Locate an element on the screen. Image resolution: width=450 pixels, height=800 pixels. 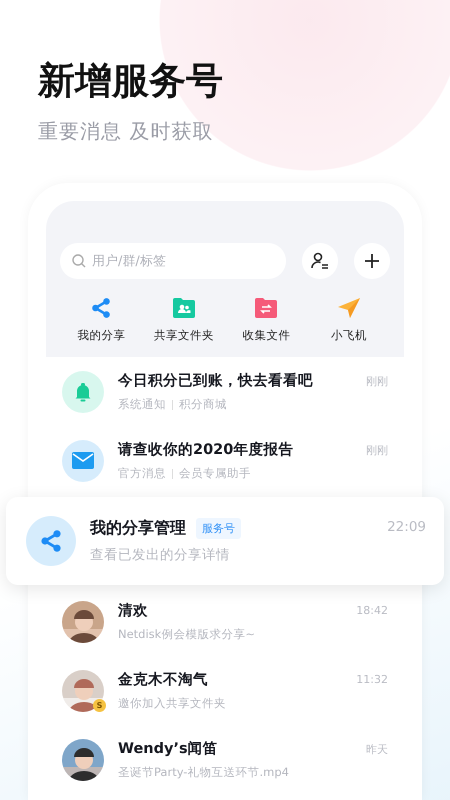
message-preview: Netdisk例会模版求分享~ is located at coordinates (186, 634).